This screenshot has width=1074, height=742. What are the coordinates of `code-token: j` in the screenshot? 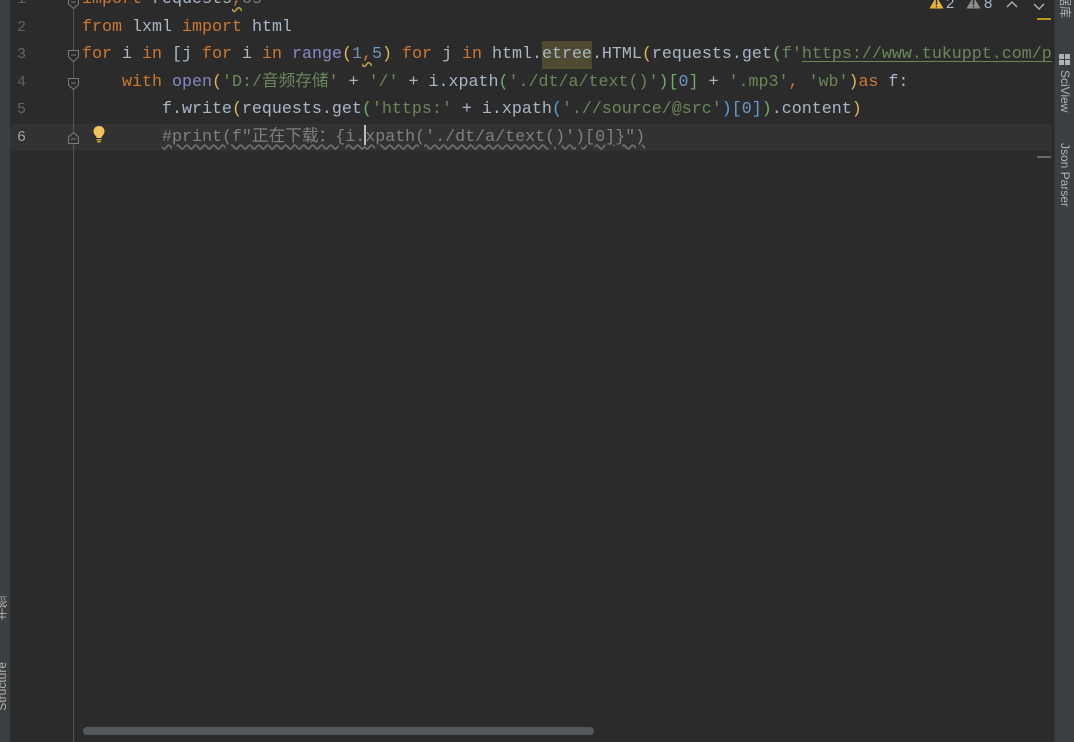 It's located at (446, 55).